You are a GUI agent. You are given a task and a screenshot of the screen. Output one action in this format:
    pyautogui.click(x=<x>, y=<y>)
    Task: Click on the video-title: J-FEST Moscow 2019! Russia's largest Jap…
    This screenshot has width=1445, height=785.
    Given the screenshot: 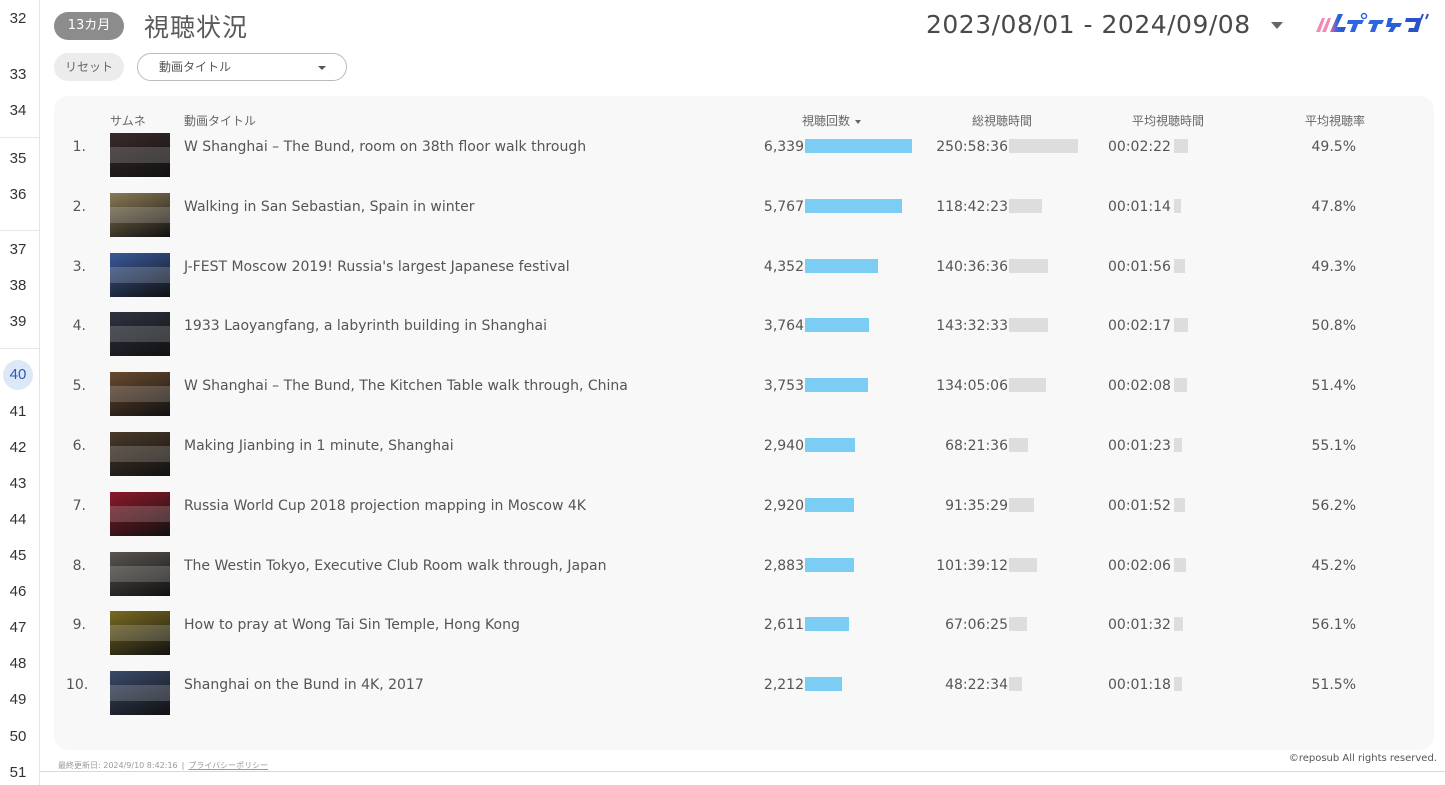 What is the action you would take?
    pyautogui.click(x=377, y=267)
    